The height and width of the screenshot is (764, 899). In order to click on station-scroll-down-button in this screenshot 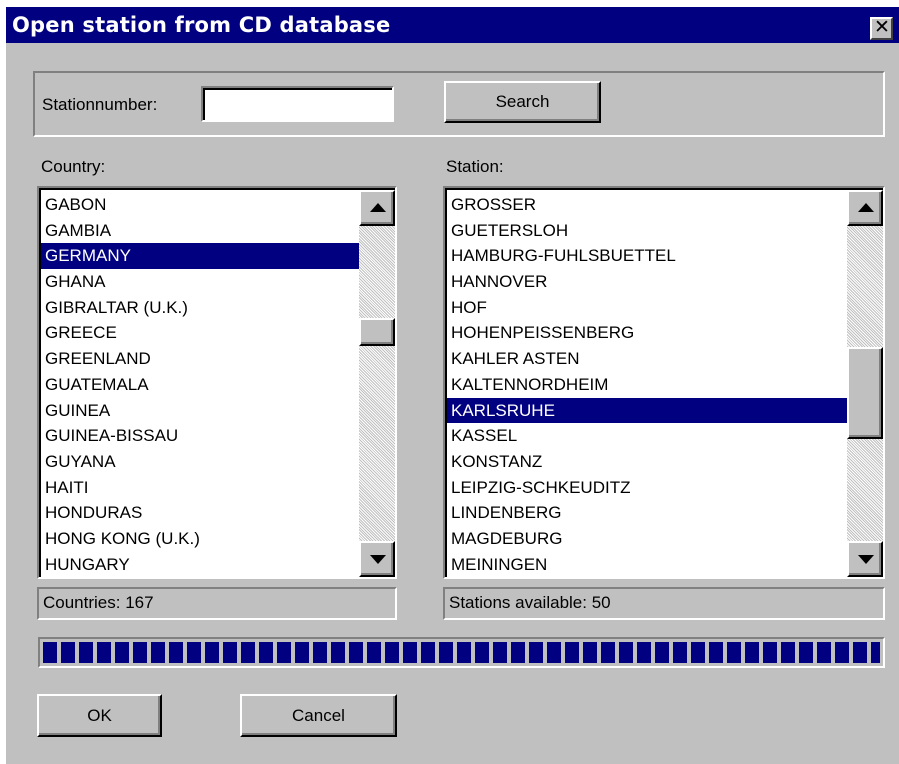, I will do `click(865, 559)`.